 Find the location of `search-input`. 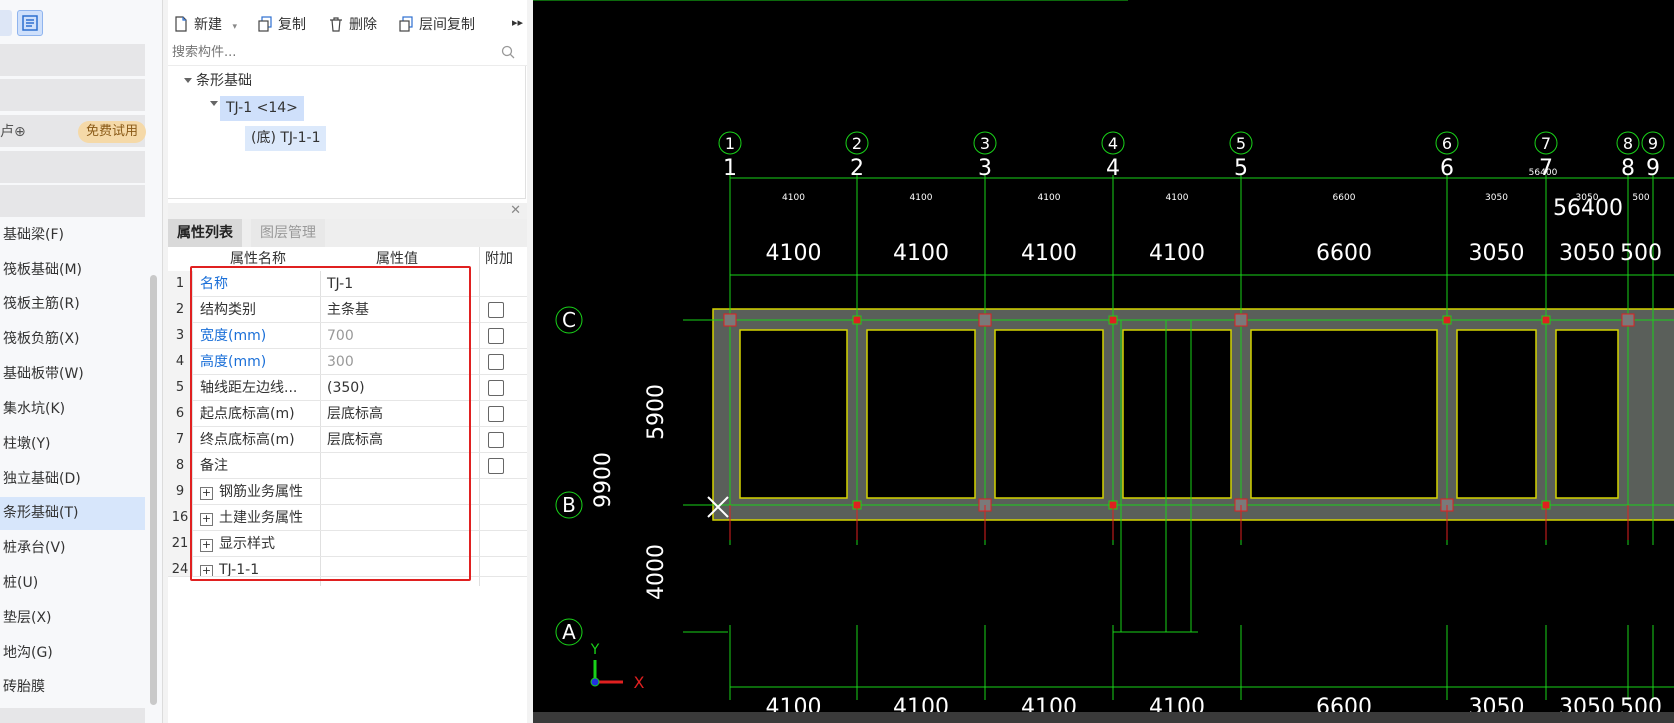

search-input is located at coordinates (328, 52).